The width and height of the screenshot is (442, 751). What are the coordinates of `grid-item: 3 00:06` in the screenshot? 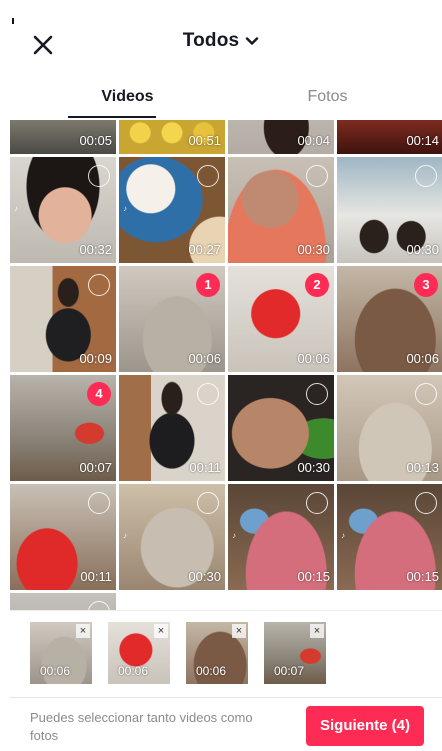 It's located at (389, 319).